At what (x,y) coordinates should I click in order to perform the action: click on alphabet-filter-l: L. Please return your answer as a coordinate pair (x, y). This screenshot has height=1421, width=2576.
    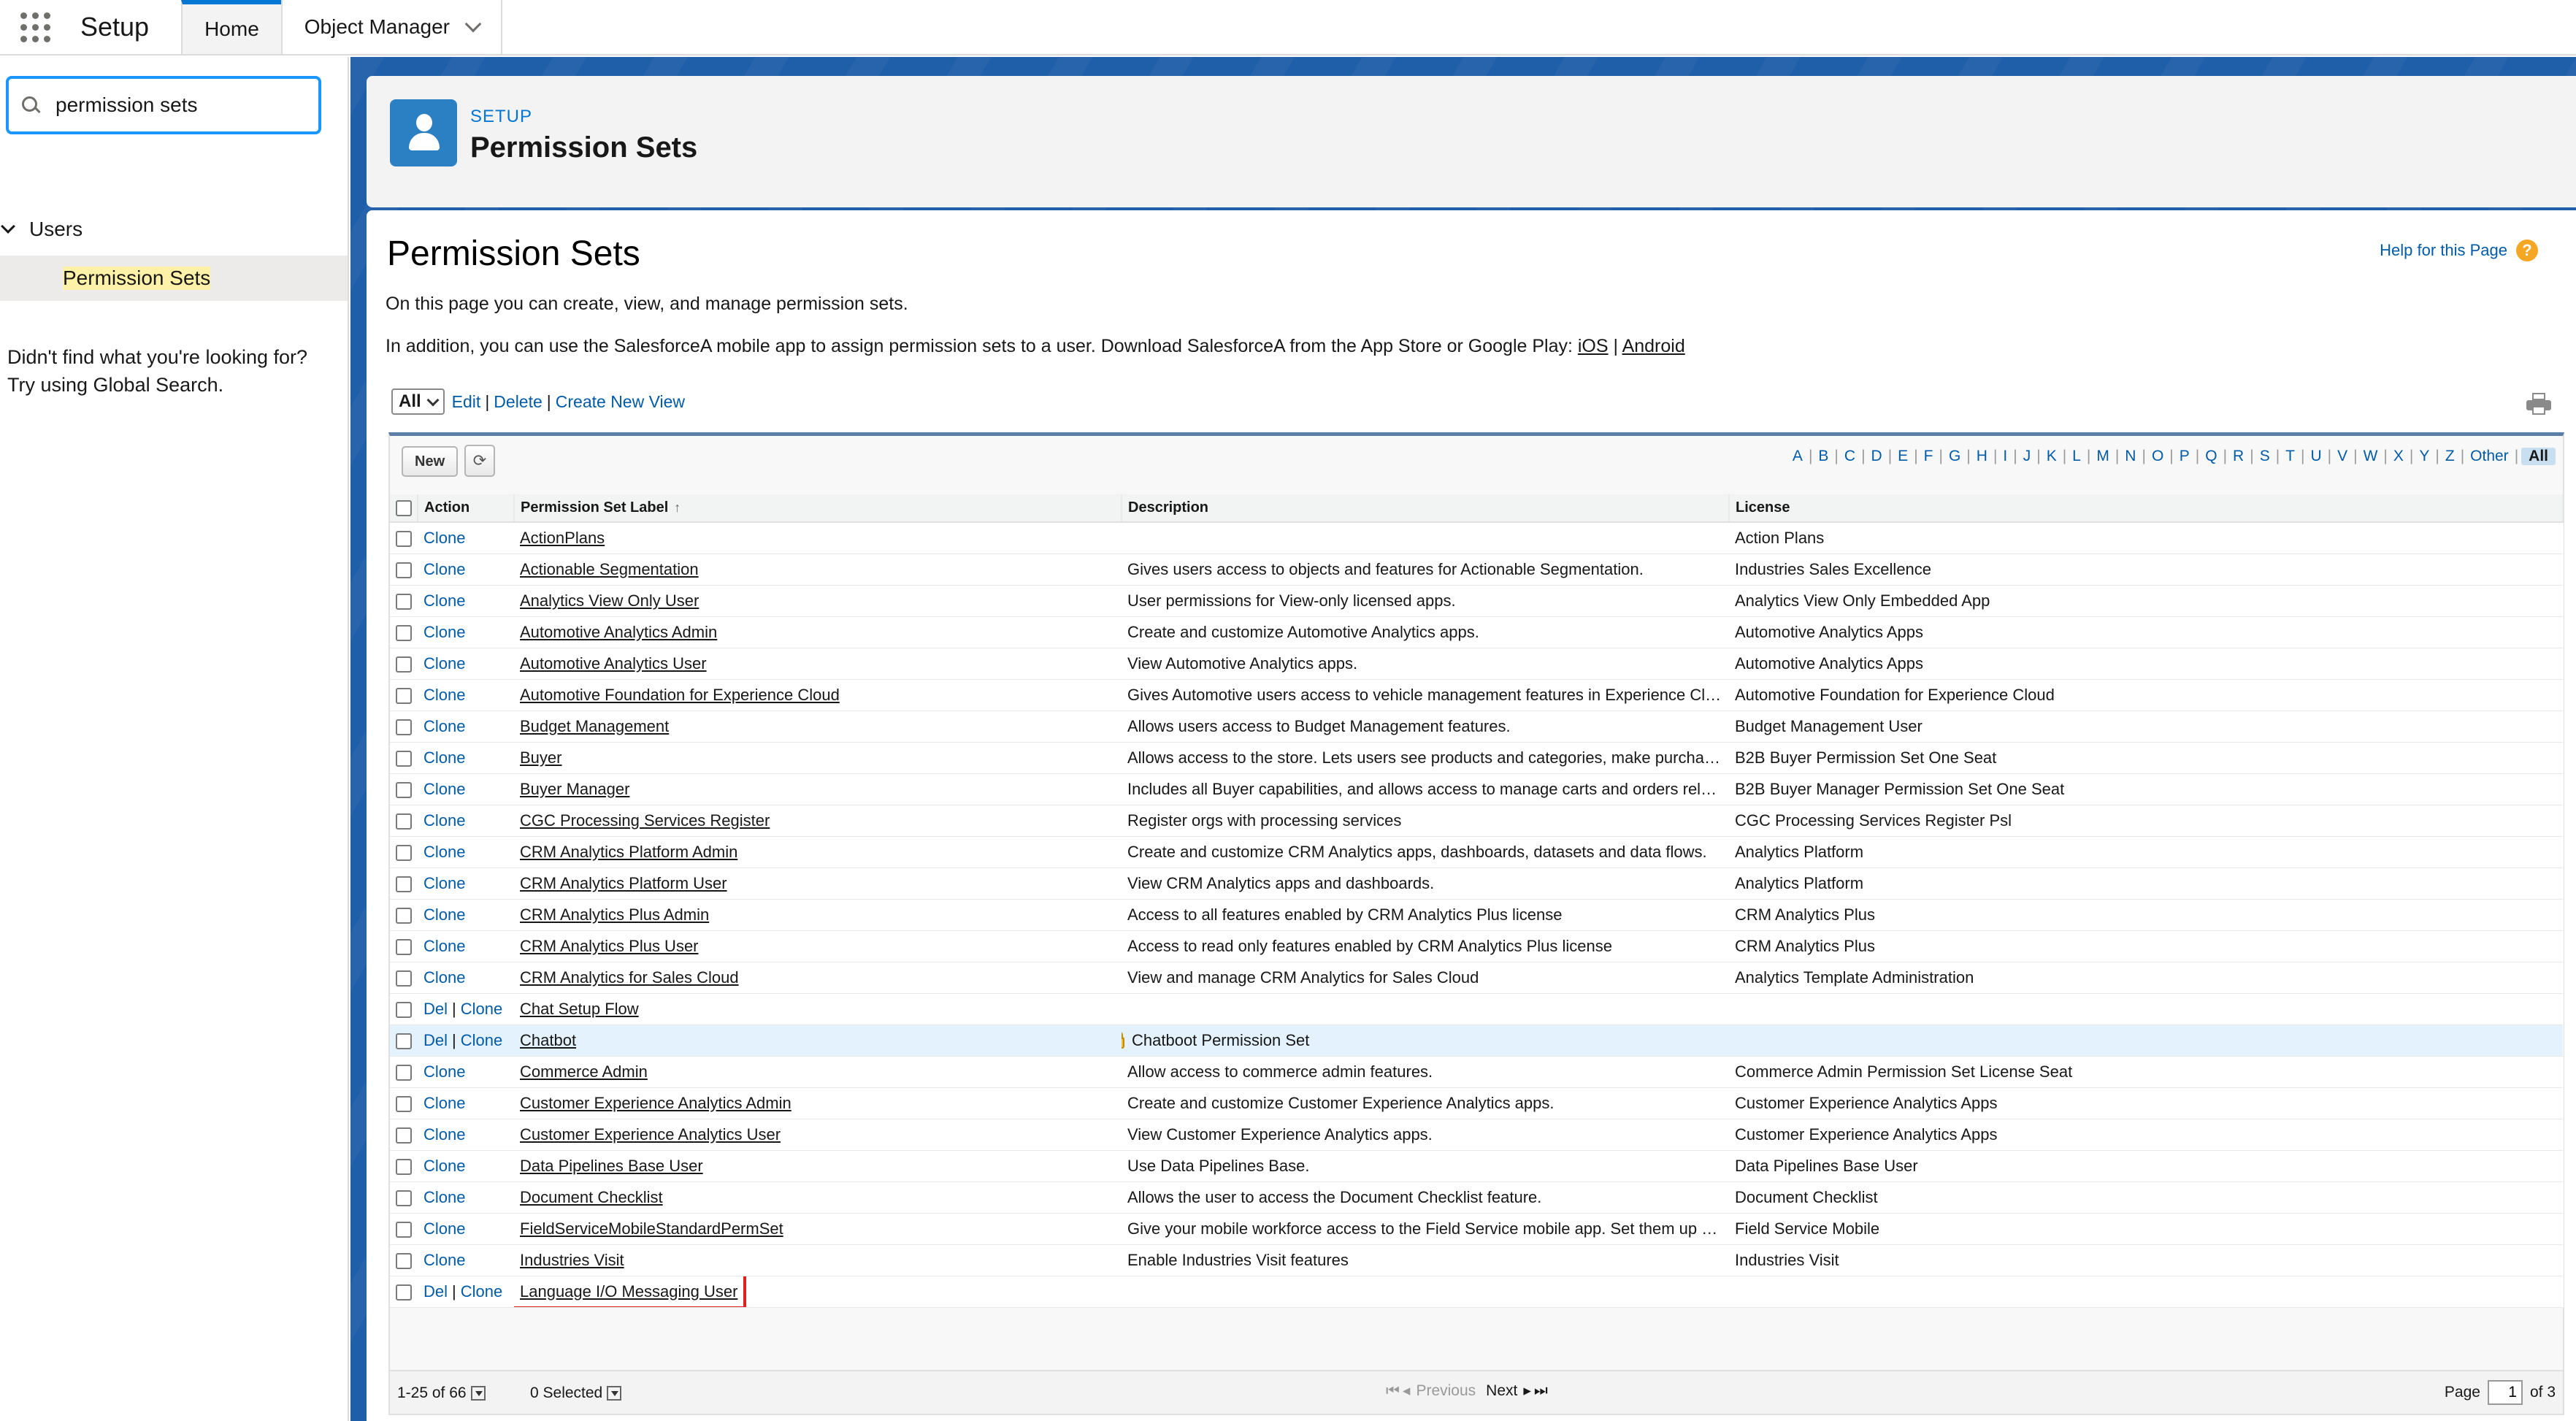
    Looking at the image, I should click on (2076, 456).